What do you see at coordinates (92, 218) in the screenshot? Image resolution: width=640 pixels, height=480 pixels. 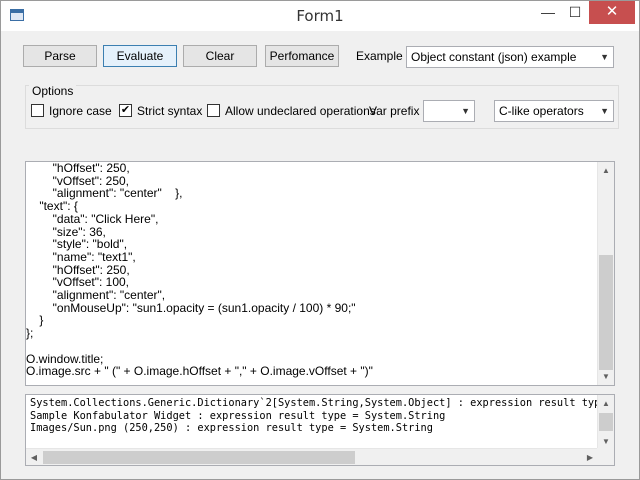 I see `editor-line: "data": "Click Here",` at bounding box center [92, 218].